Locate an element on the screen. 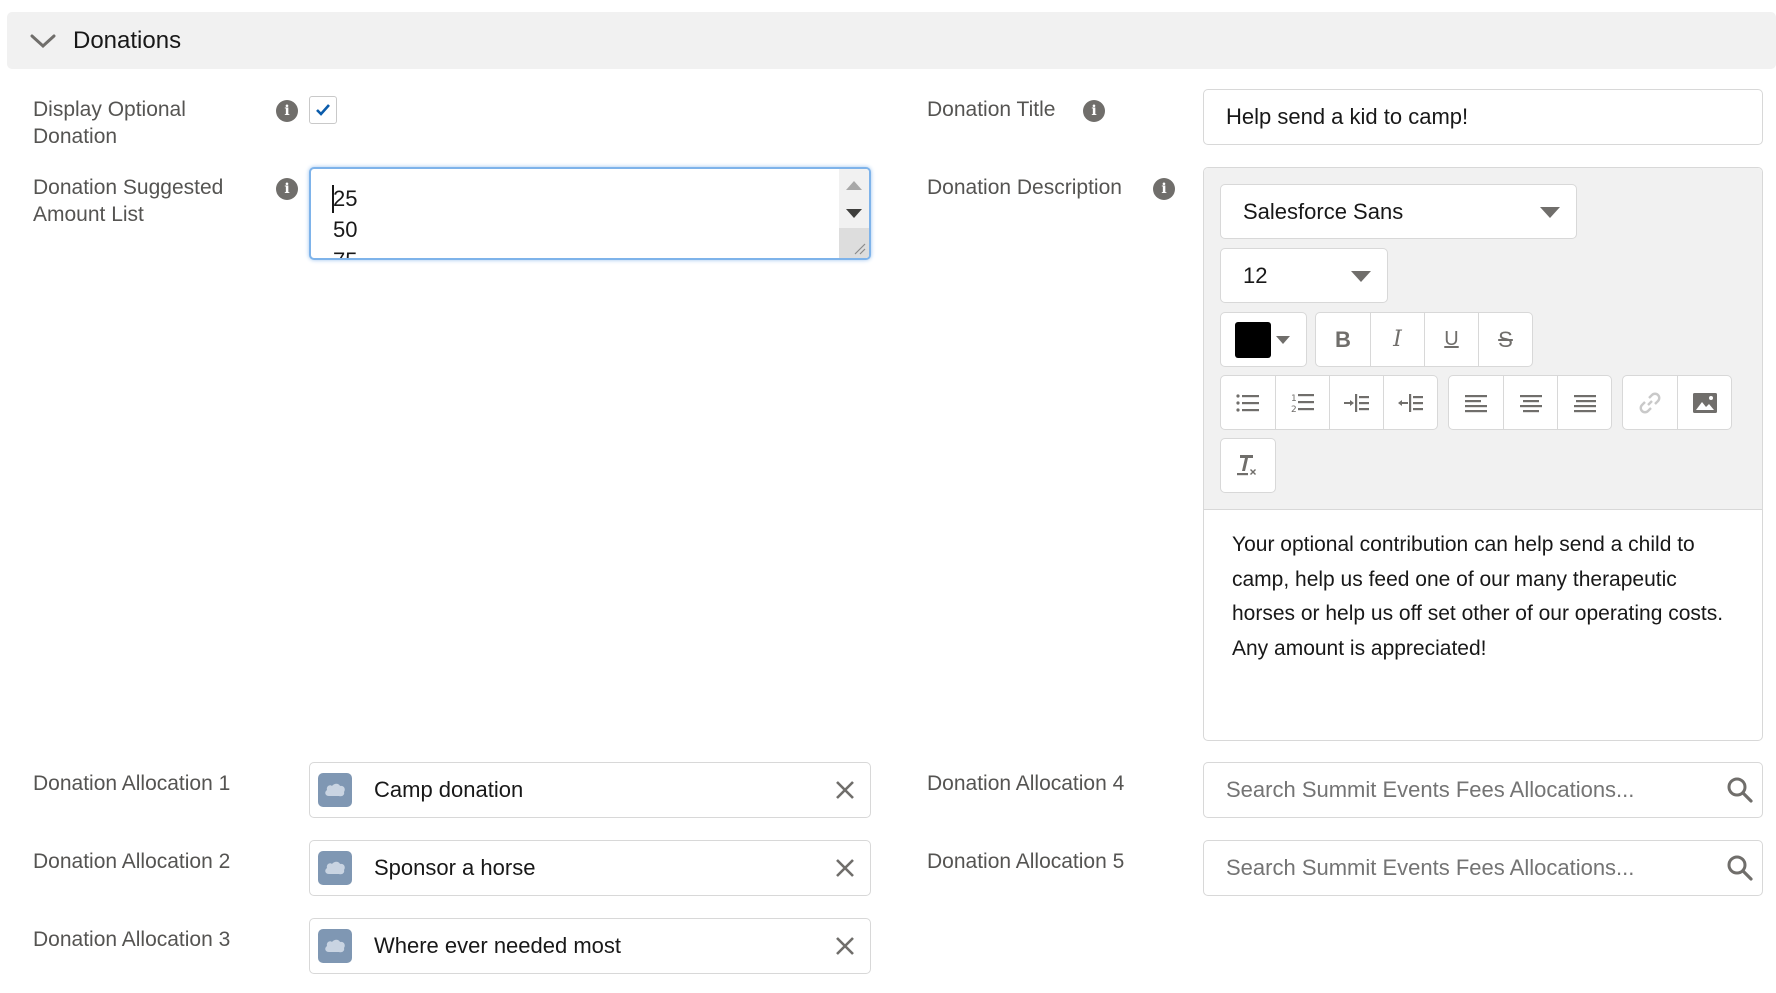 This screenshot has height=993, width=1776. donation-description-label: Donation Description is located at coordinates (1024, 187).